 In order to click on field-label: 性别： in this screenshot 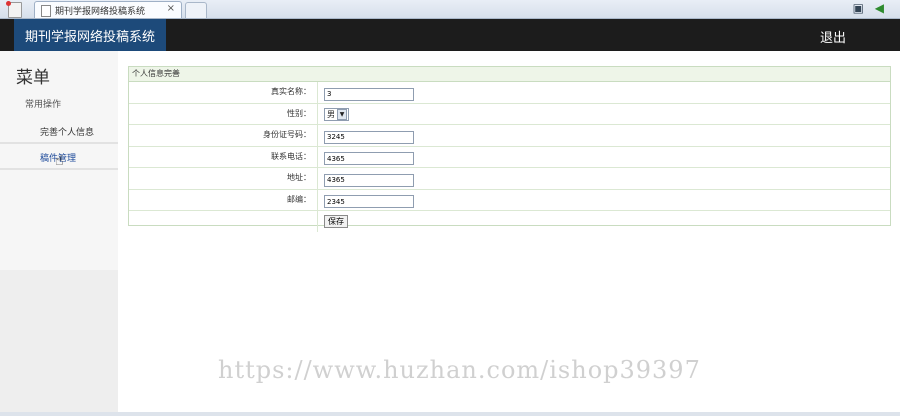, I will do `click(223, 113)`.